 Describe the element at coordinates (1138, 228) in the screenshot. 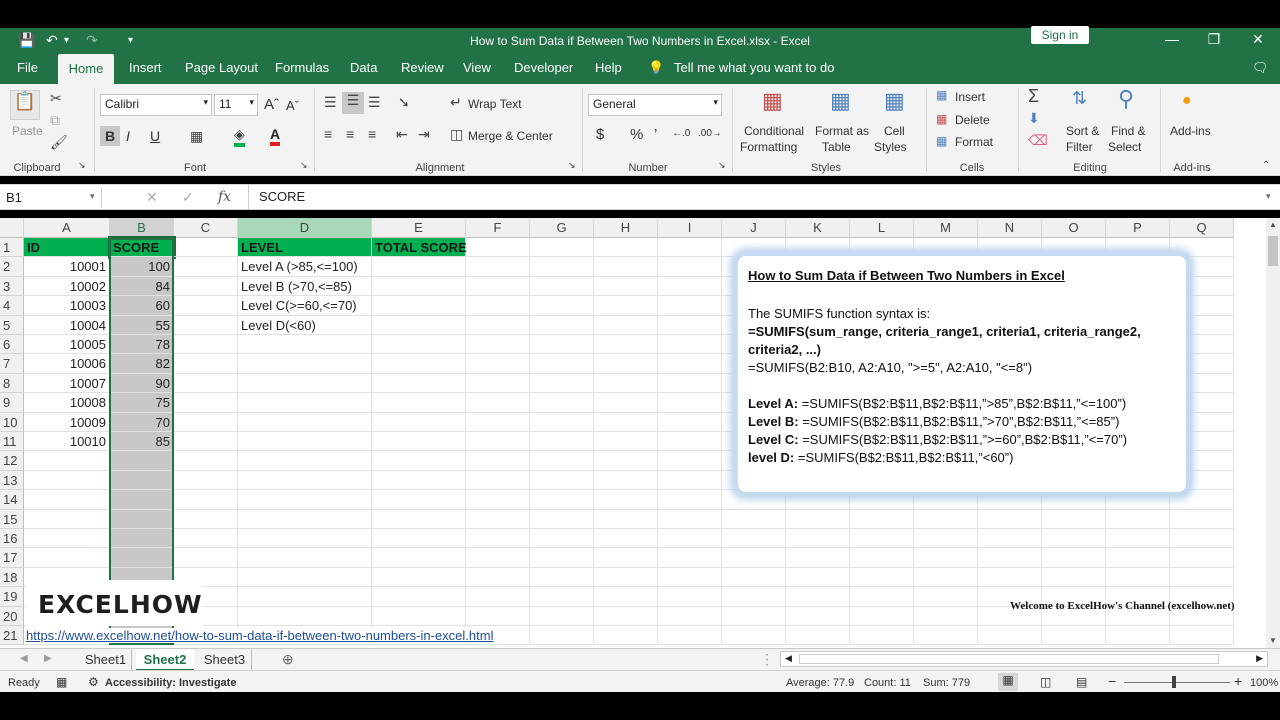

I see `column-header-p: P` at that location.